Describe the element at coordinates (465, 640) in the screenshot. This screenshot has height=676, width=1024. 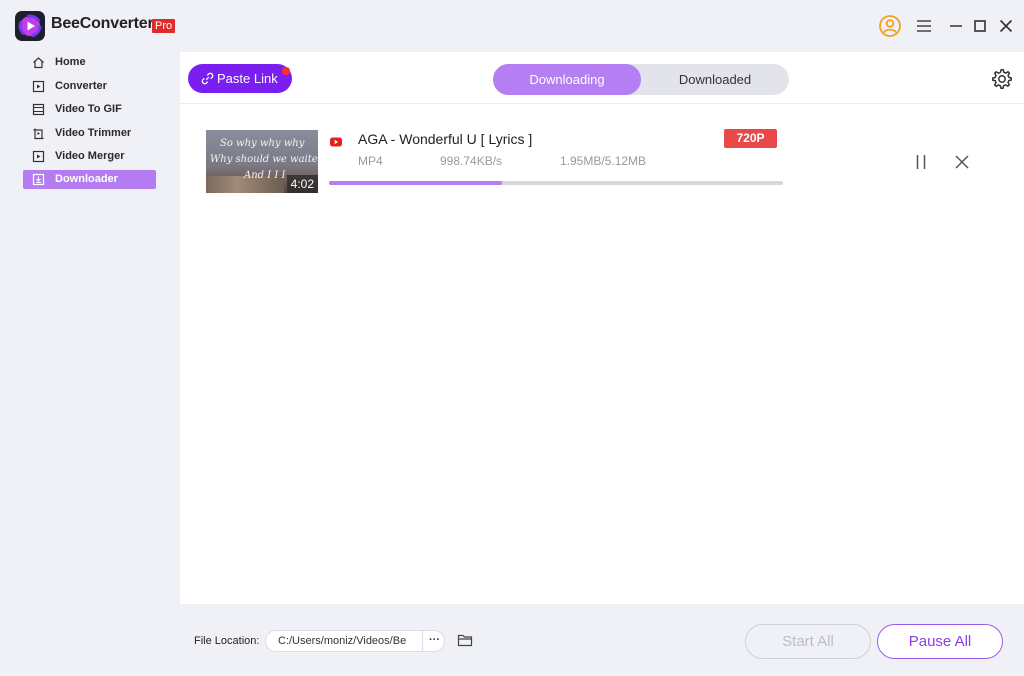
I see `folder-icon` at that location.